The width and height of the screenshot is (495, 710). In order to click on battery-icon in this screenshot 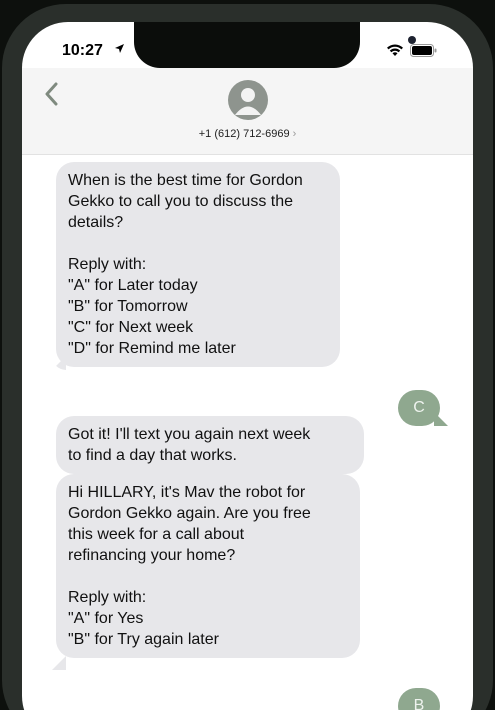, I will do `click(423, 50)`.